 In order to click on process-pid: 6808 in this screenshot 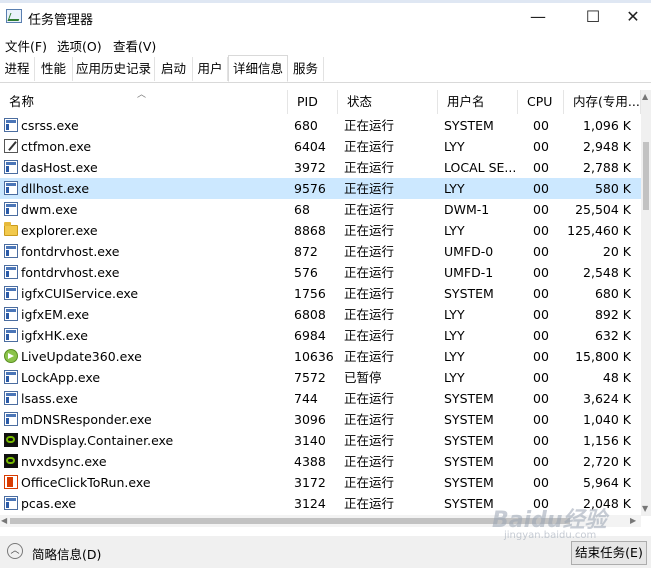, I will do `click(310, 314)`.